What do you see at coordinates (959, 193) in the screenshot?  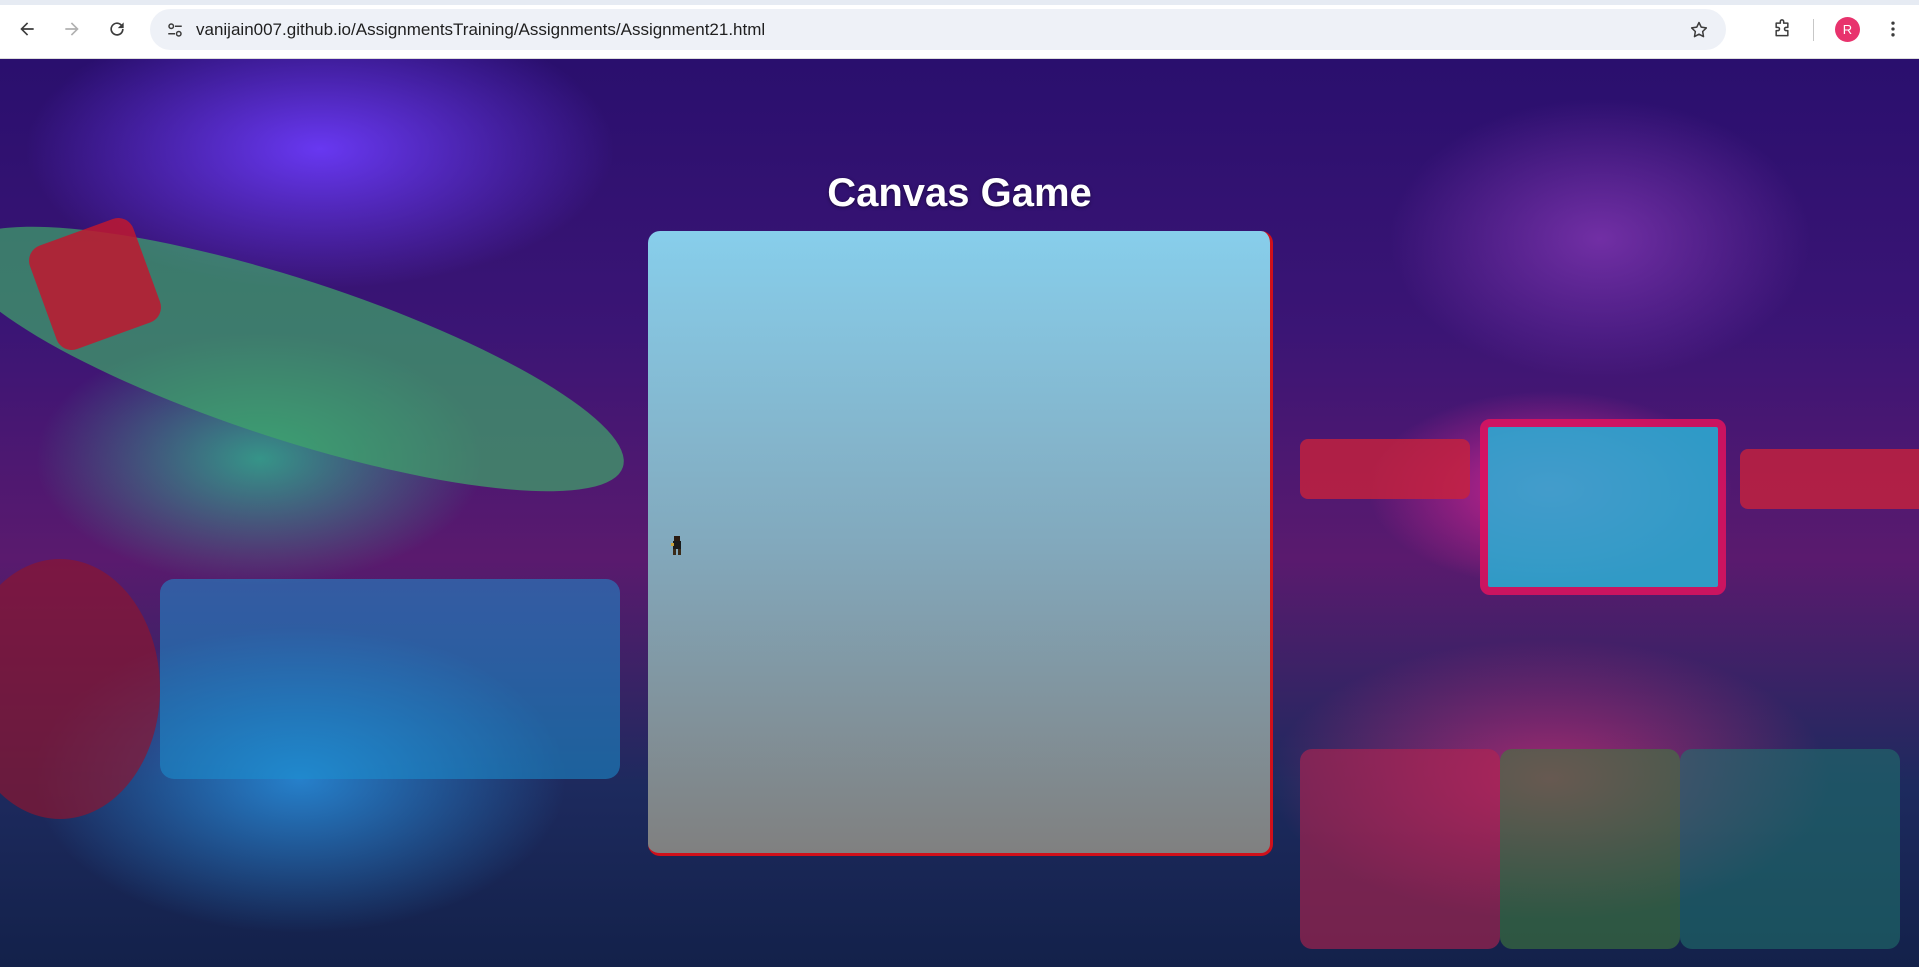 I see `page-title: Canvas Game` at bounding box center [959, 193].